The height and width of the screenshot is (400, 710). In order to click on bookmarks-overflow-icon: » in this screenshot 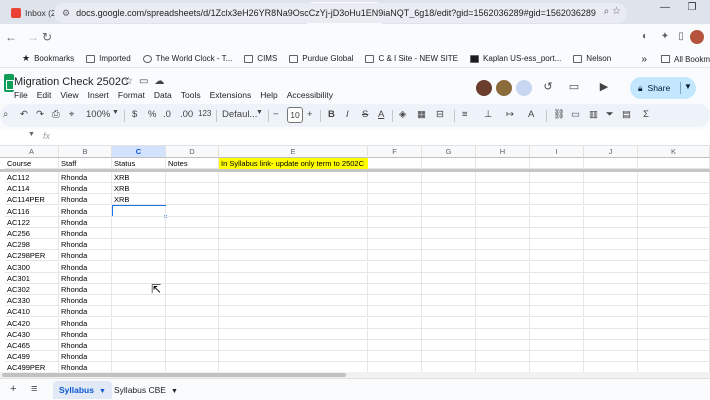, I will do `click(644, 59)`.